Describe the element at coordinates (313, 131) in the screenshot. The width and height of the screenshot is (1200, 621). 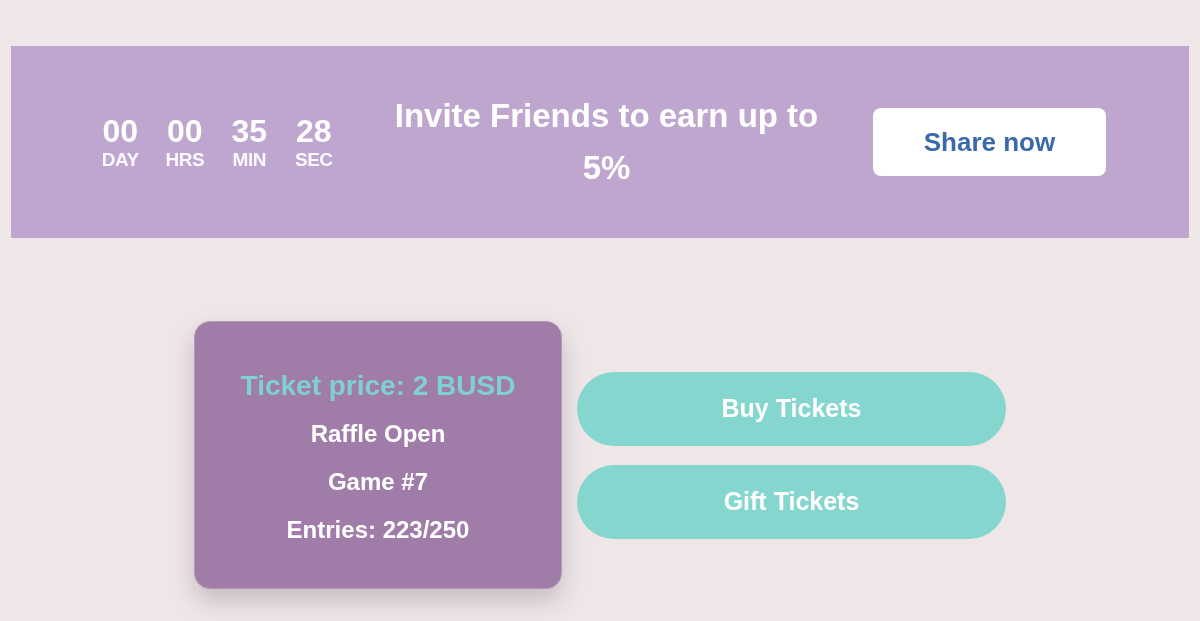
I see `countdown-value: 28` at that location.